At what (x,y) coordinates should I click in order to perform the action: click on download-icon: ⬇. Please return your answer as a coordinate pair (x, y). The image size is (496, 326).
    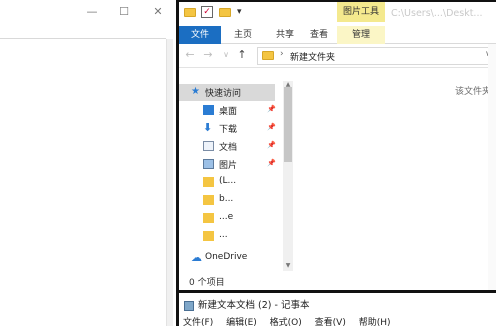
    Looking at the image, I should click on (208, 127).